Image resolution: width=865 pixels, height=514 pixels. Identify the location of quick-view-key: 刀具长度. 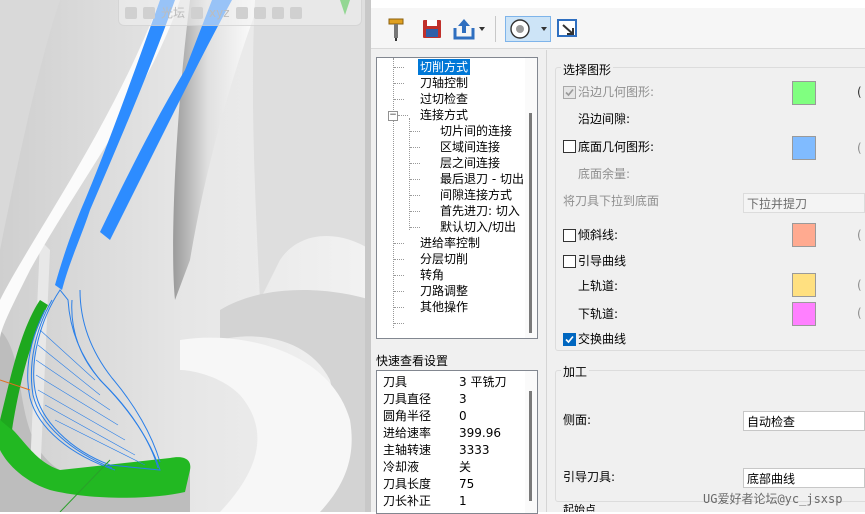
(407, 484).